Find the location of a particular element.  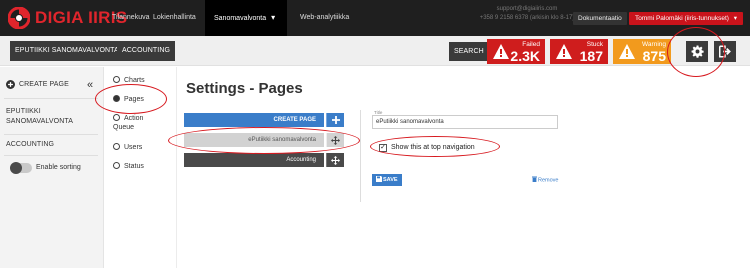

alert-warning: Warning 875 is located at coordinates (642, 51).